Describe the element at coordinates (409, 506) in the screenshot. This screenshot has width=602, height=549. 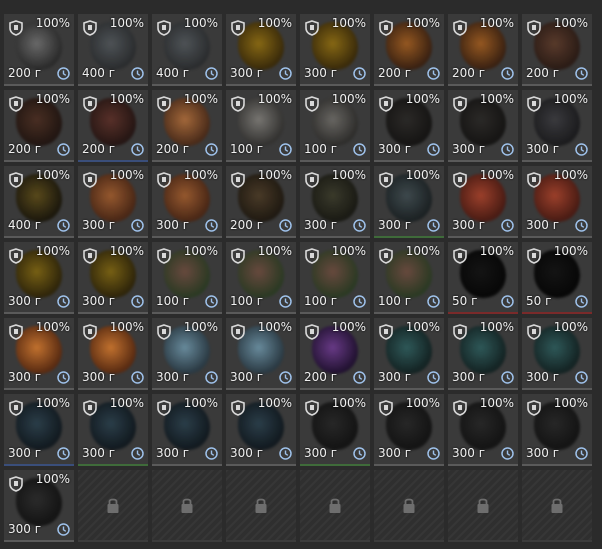
I see `locked-slot` at that location.